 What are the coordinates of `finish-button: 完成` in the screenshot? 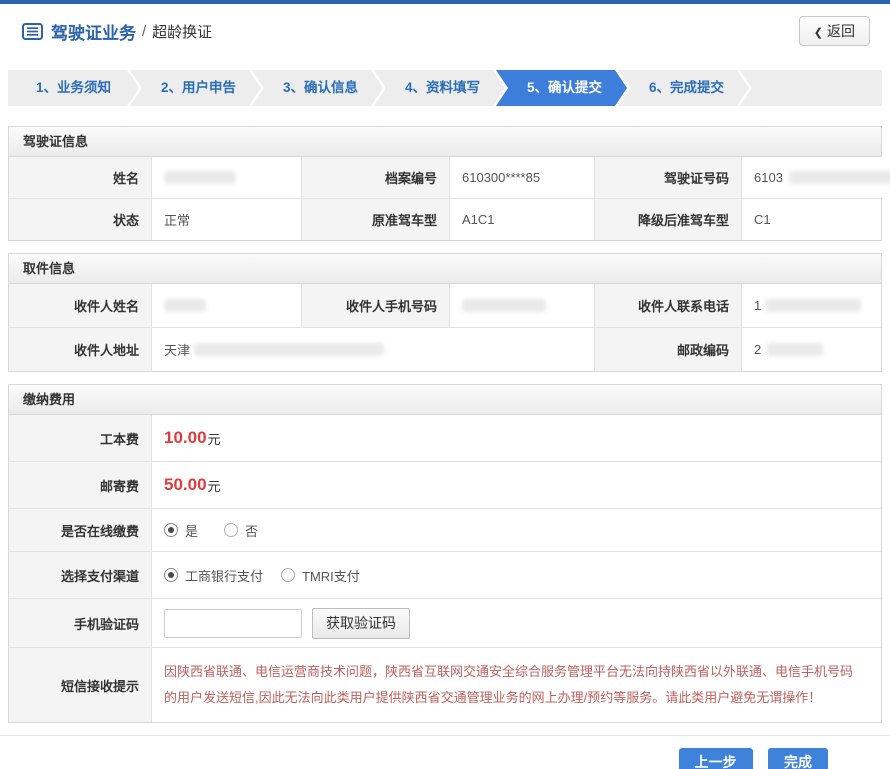 It's located at (798, 758).